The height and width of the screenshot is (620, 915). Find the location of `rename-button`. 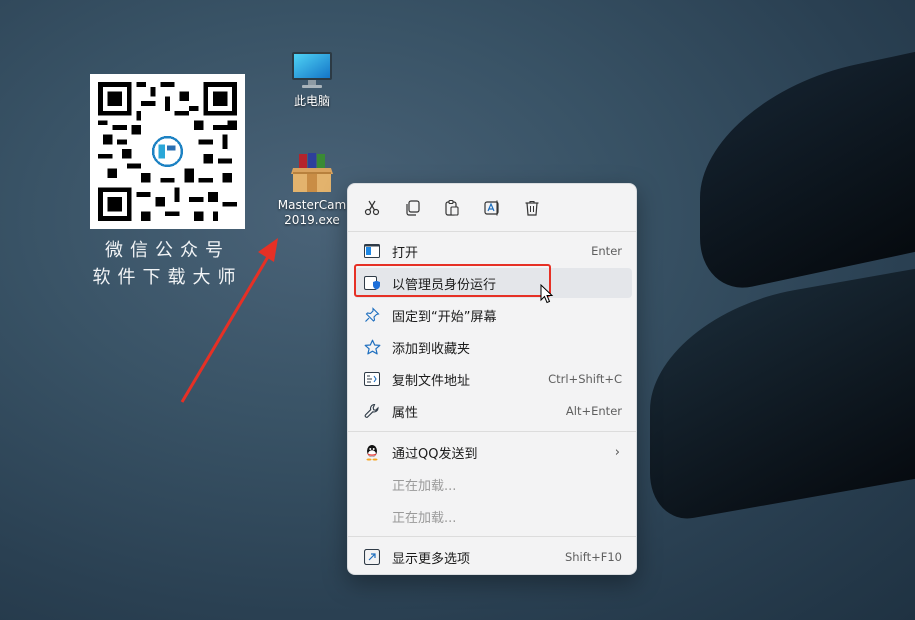

rename-button is located at coordinates (492, 208).